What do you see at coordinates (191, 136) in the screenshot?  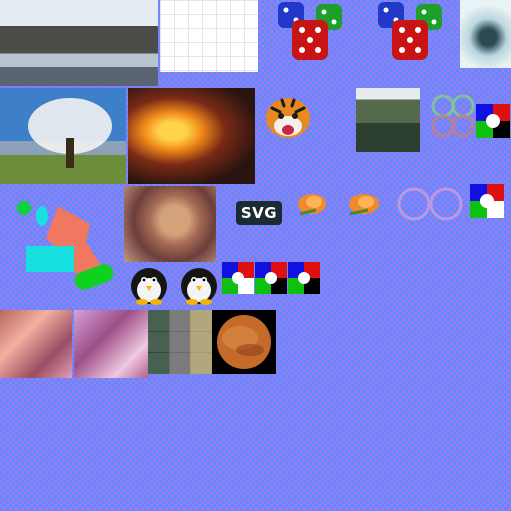 I see `fire-breather-photo` at bounding box center [191, 136].